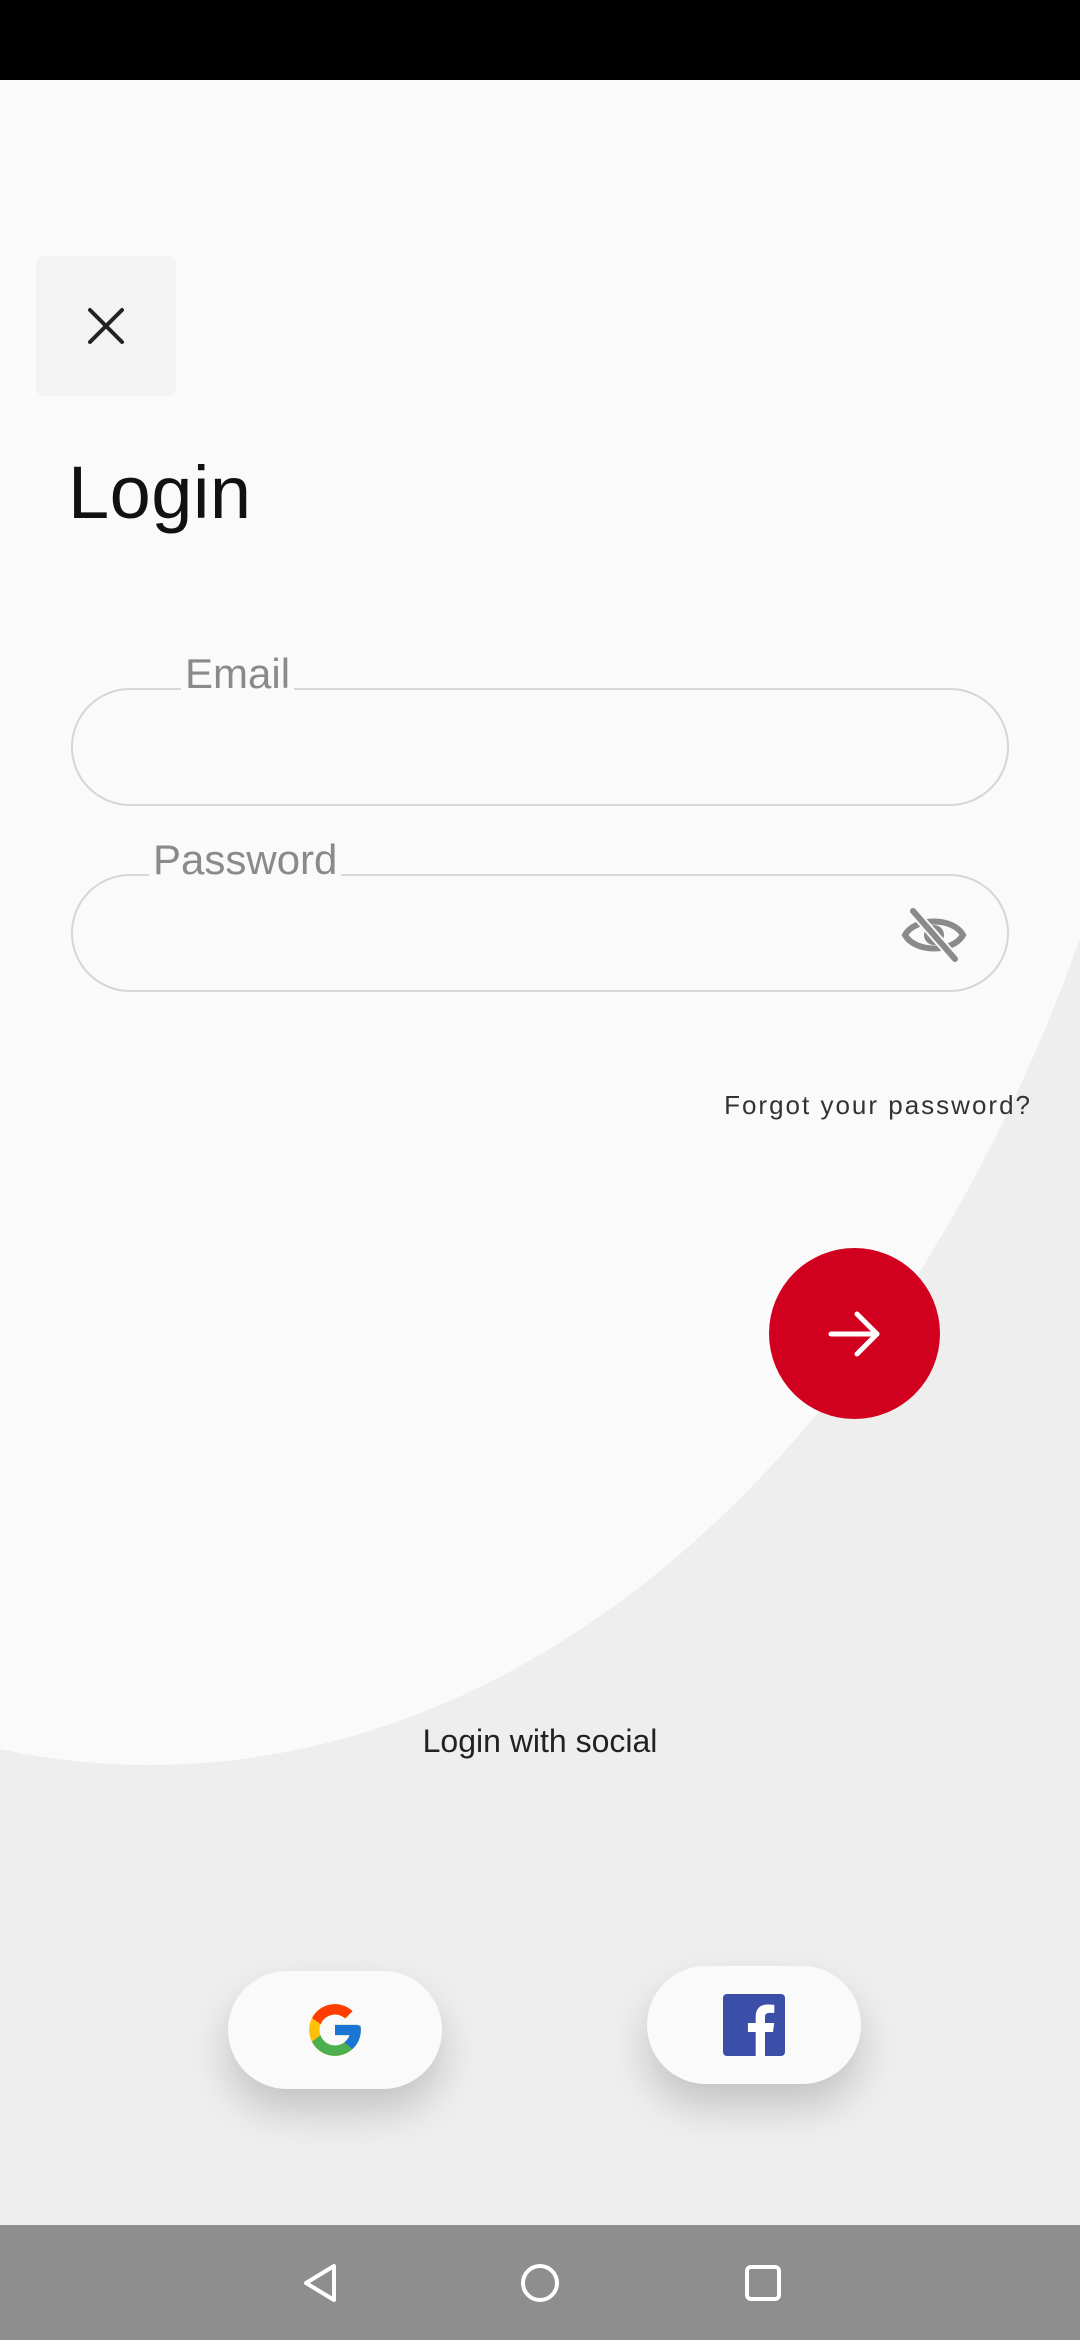 Image resolution: width=1080 pixels, height=2340 pixels. I want to click on google-login-button, so click(335, 2030).